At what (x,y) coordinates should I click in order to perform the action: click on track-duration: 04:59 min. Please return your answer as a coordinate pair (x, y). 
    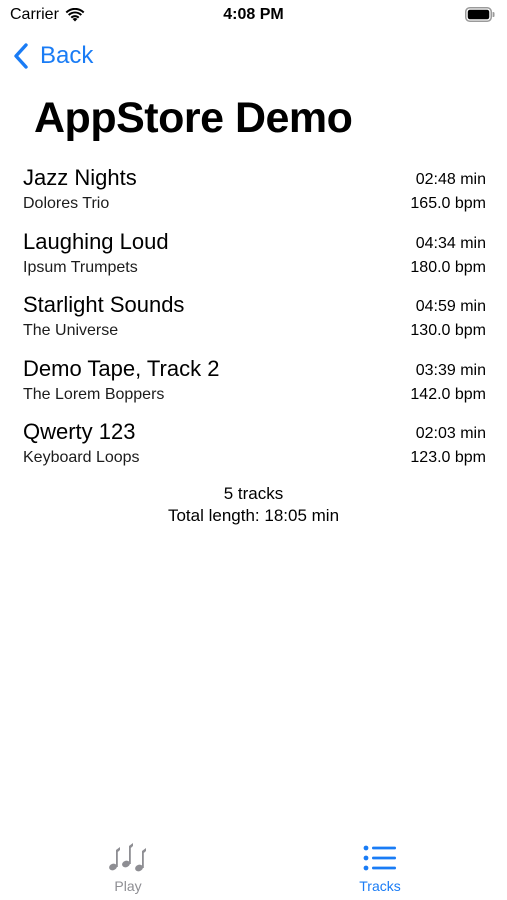
    Looking at the image, I should click on (450, 306).